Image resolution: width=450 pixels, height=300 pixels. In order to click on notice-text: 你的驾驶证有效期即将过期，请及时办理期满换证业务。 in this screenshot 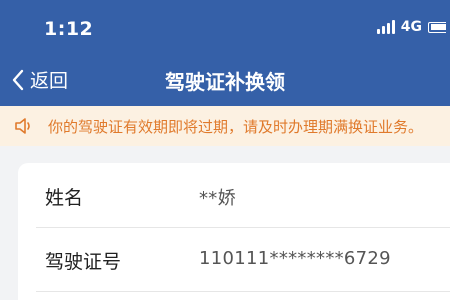, I will do `click(236, 126)`.